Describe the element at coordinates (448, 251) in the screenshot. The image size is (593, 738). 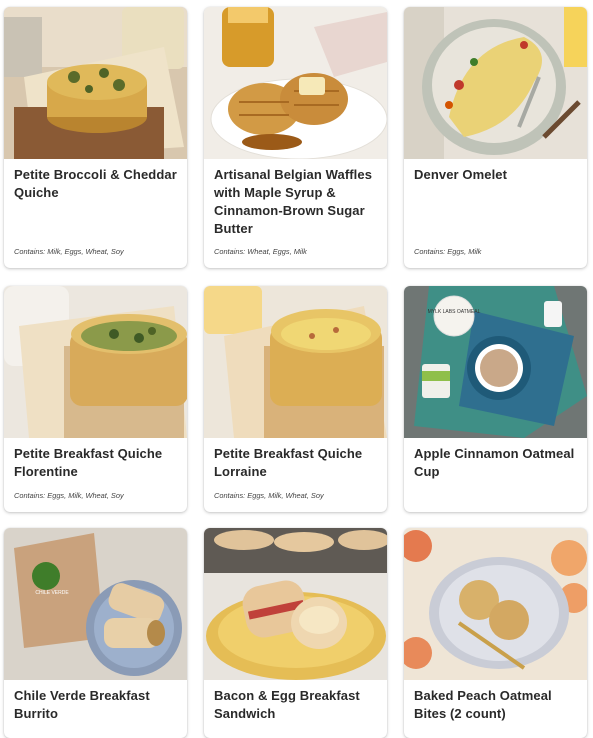
I see `allergen-info: Contains: Eggs, Milk` at that location.